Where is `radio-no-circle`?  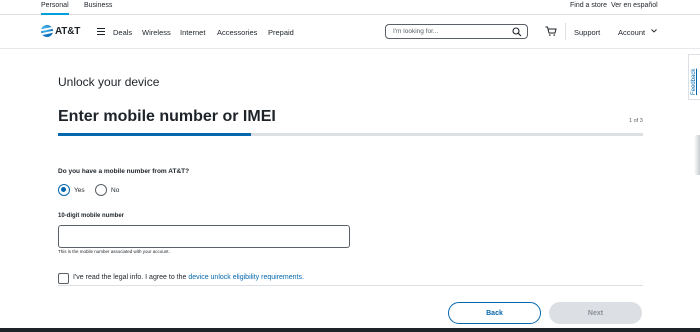
radio-no-circle is located at coordinates (101, 190).